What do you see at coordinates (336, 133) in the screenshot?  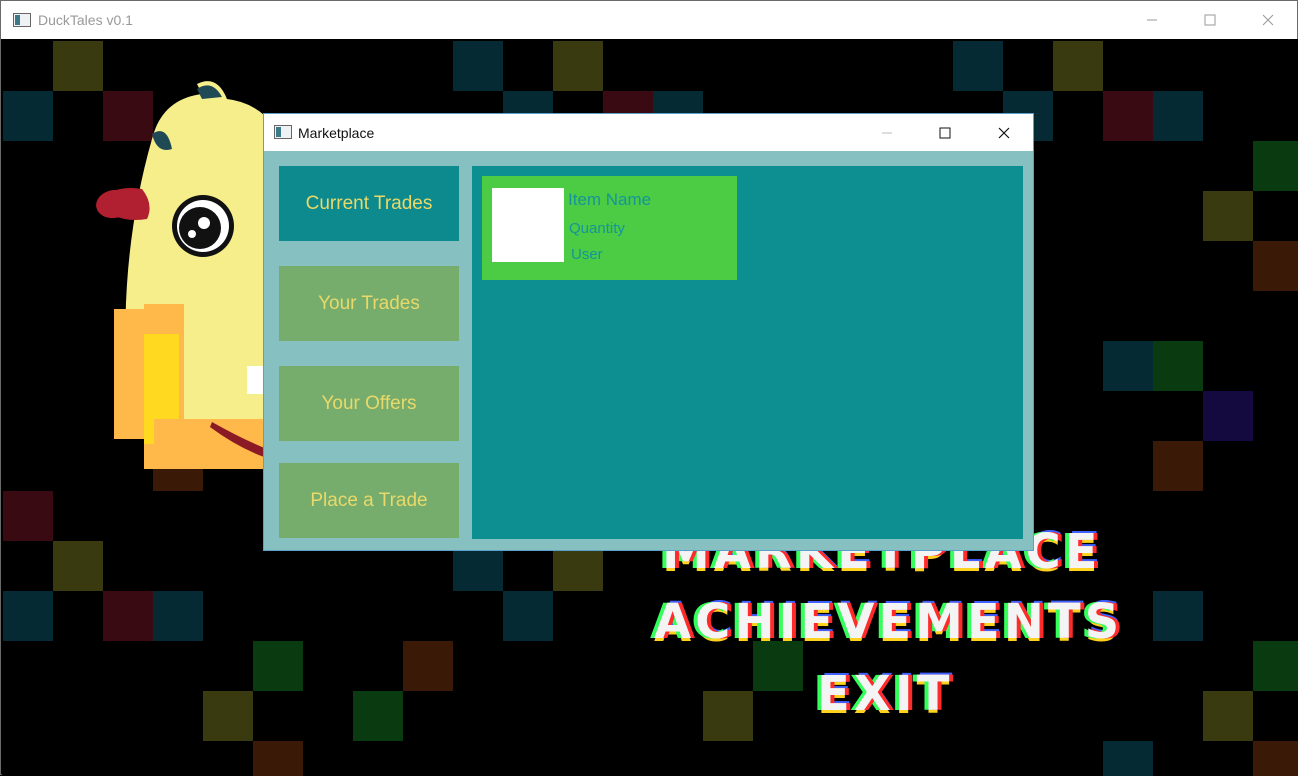 I see `marketplace-title: Marketplace` at bounding box center [336, 133].